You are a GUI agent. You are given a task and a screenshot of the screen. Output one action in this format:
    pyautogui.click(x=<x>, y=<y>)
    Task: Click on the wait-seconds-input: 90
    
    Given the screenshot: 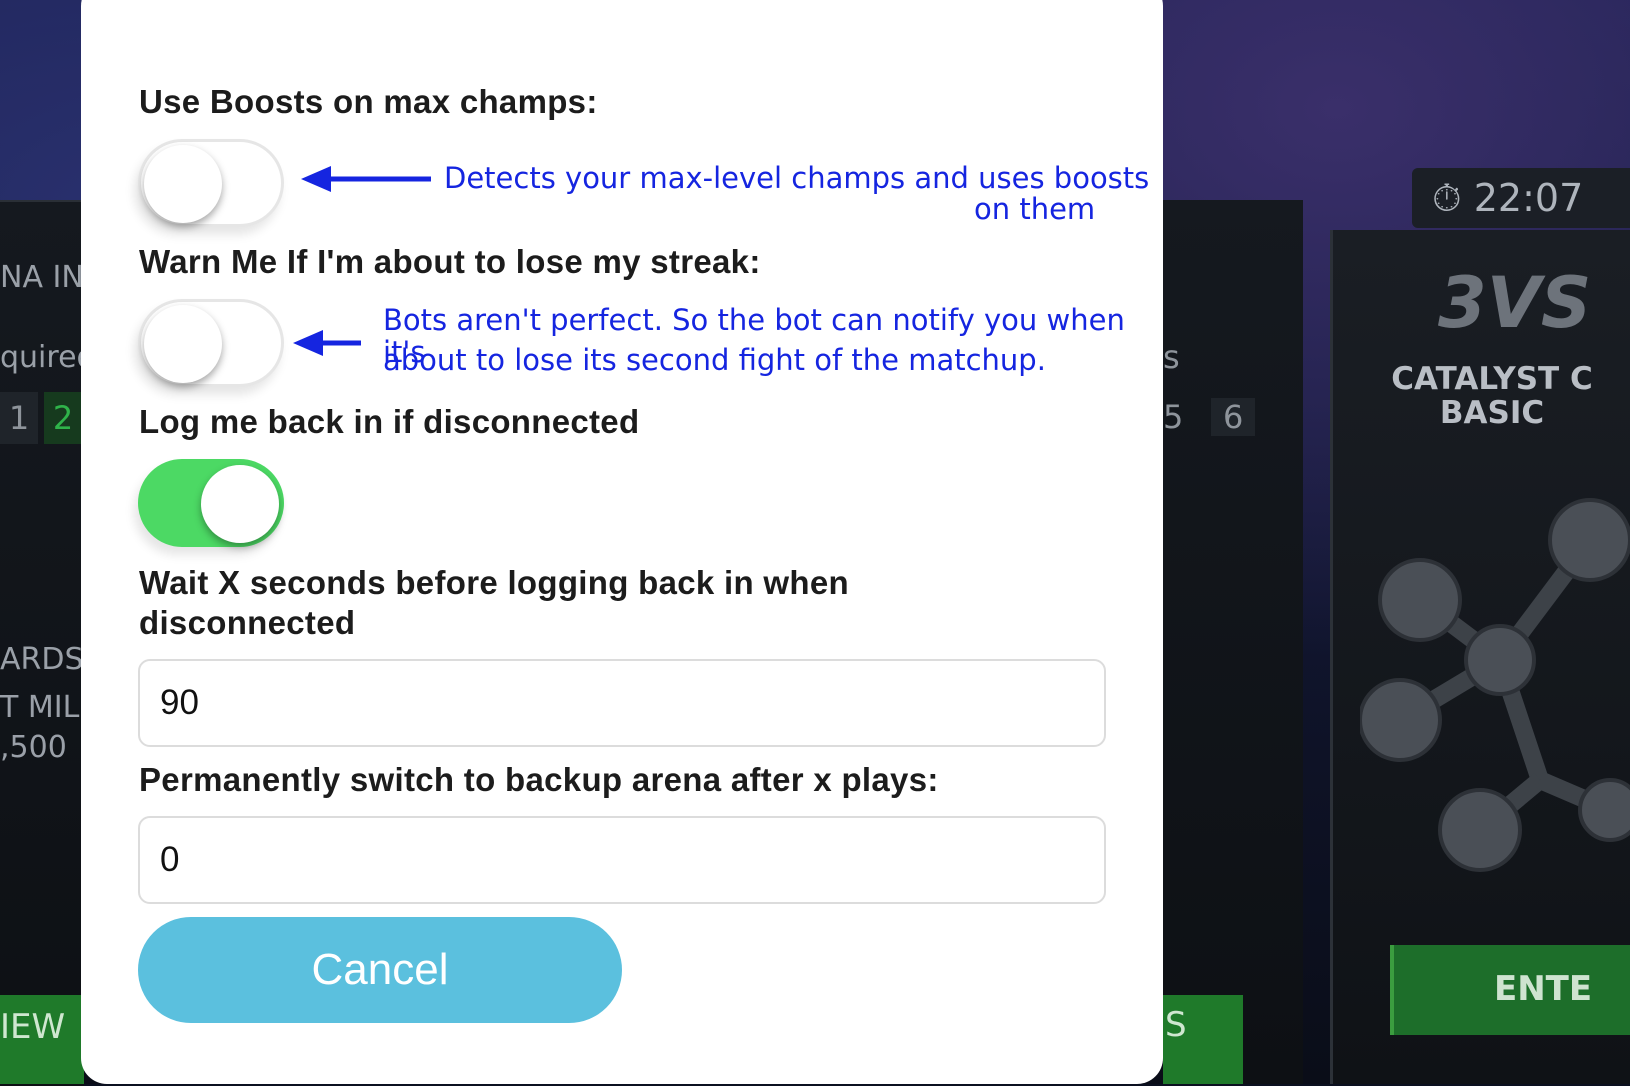 What is the action you would take?
    pyautogui.click(x=622, y=703)
    